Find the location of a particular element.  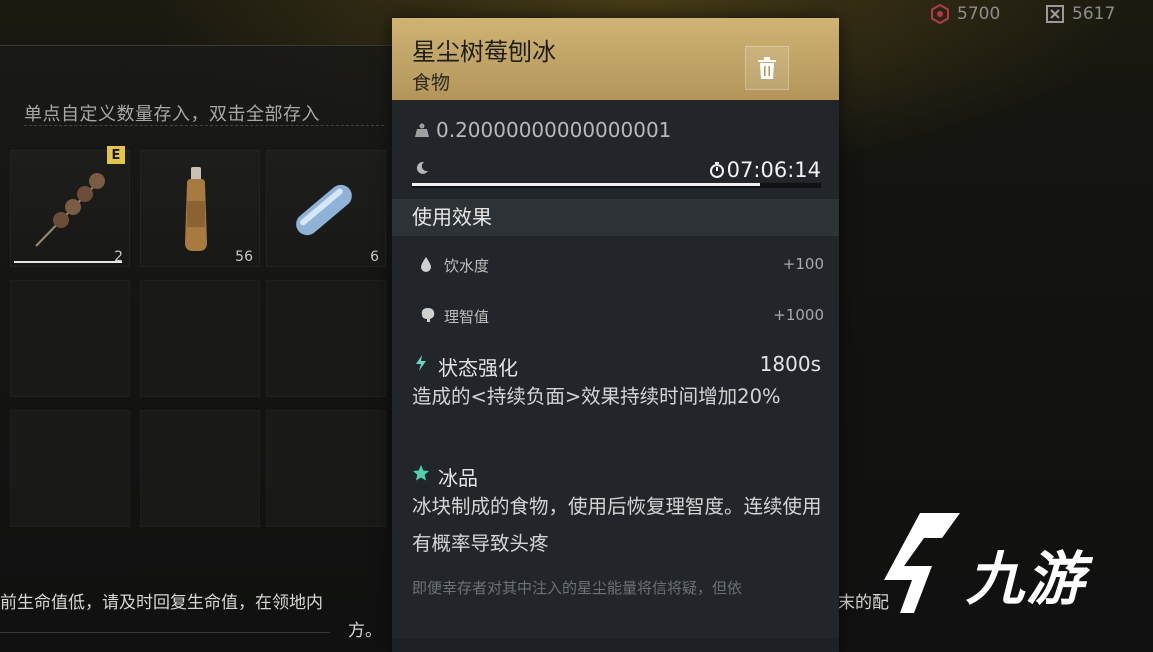

trait-duration: 1800s is located at coordinates (790, 364).